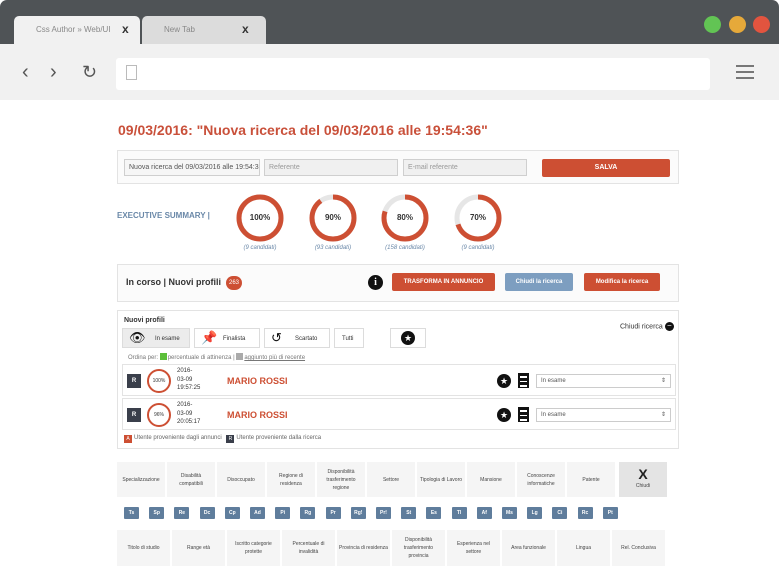 This screenshot has width=779, height=575. Describe the element at coordinates (418, 548) in the screenshot. I see `filter-option: Disponibilità trasferimento provincia` at that location.